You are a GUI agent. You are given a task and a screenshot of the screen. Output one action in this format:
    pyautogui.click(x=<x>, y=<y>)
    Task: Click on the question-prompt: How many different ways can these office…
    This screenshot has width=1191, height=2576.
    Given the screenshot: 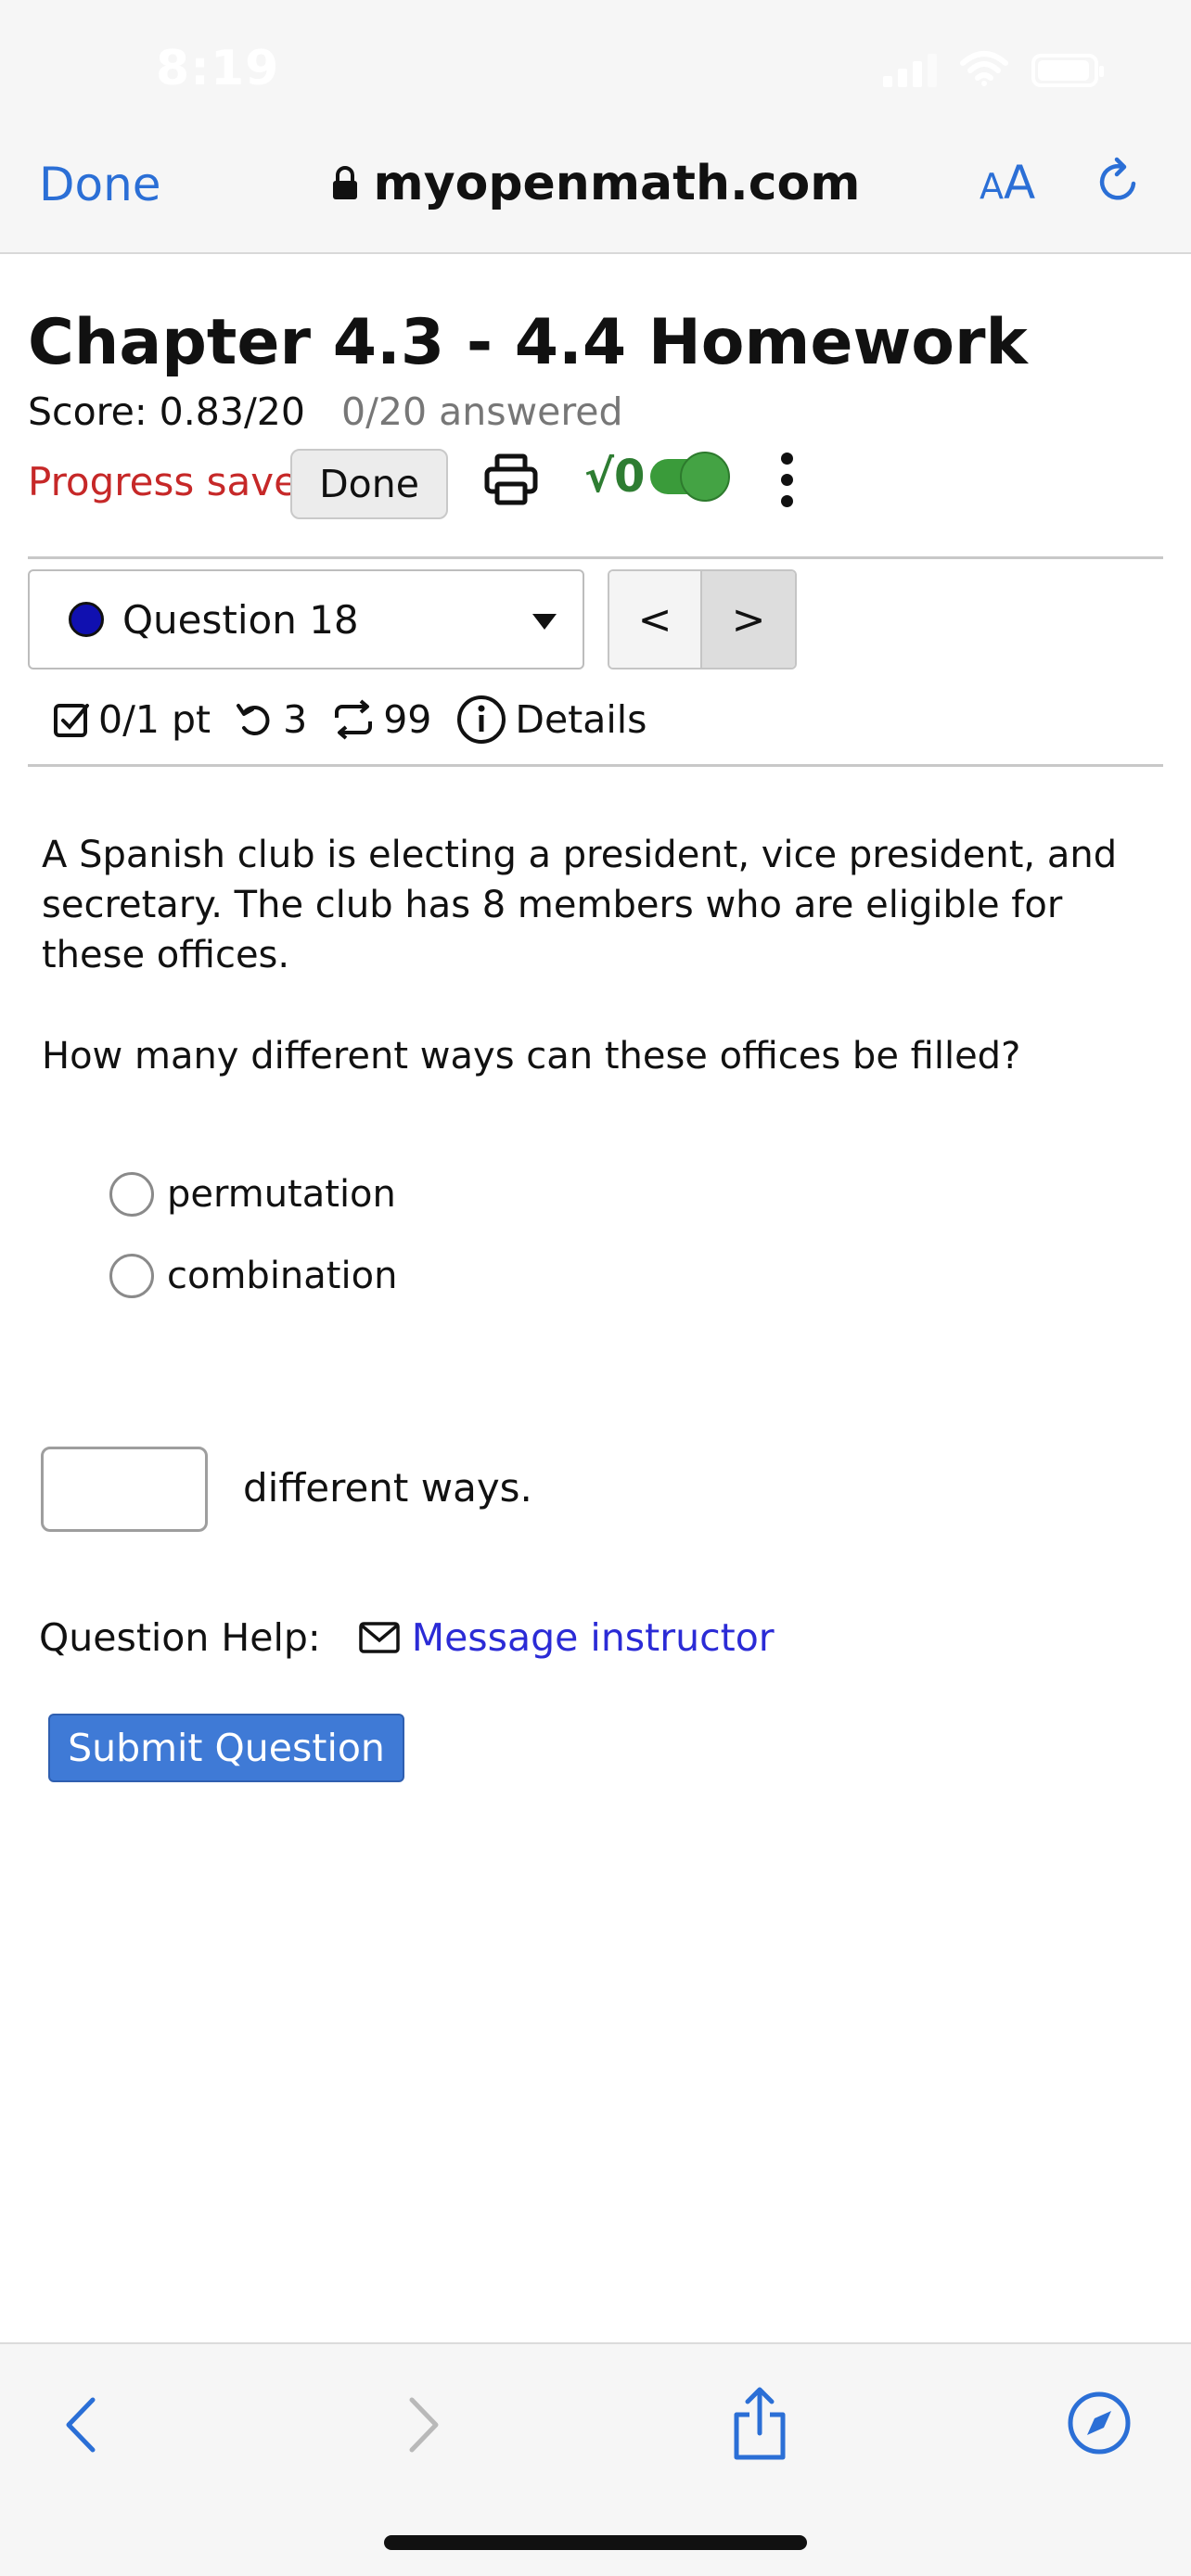 What is the action you would take?
    pyautogui.click(x=532, y=1056)
    